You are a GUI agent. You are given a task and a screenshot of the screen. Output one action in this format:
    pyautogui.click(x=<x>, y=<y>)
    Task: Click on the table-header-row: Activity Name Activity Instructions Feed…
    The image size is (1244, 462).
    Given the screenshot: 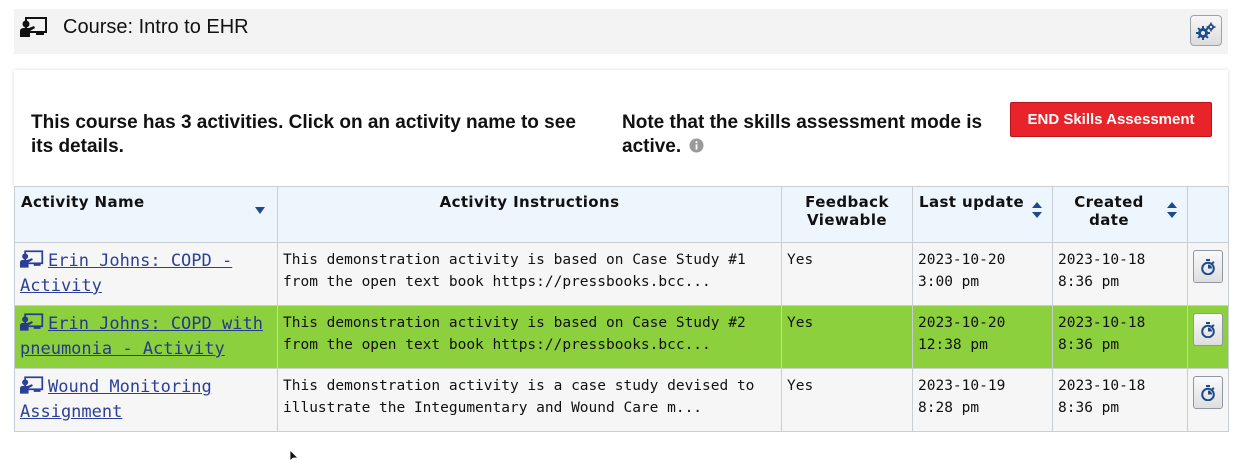 What is the action you would take?
    pyautogui.click(x=621, y=214)
    